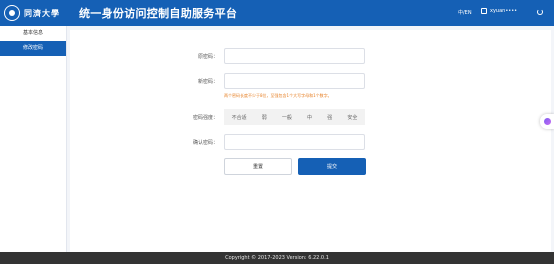  I want to click on submit-button: 提交, so click(332, 166).